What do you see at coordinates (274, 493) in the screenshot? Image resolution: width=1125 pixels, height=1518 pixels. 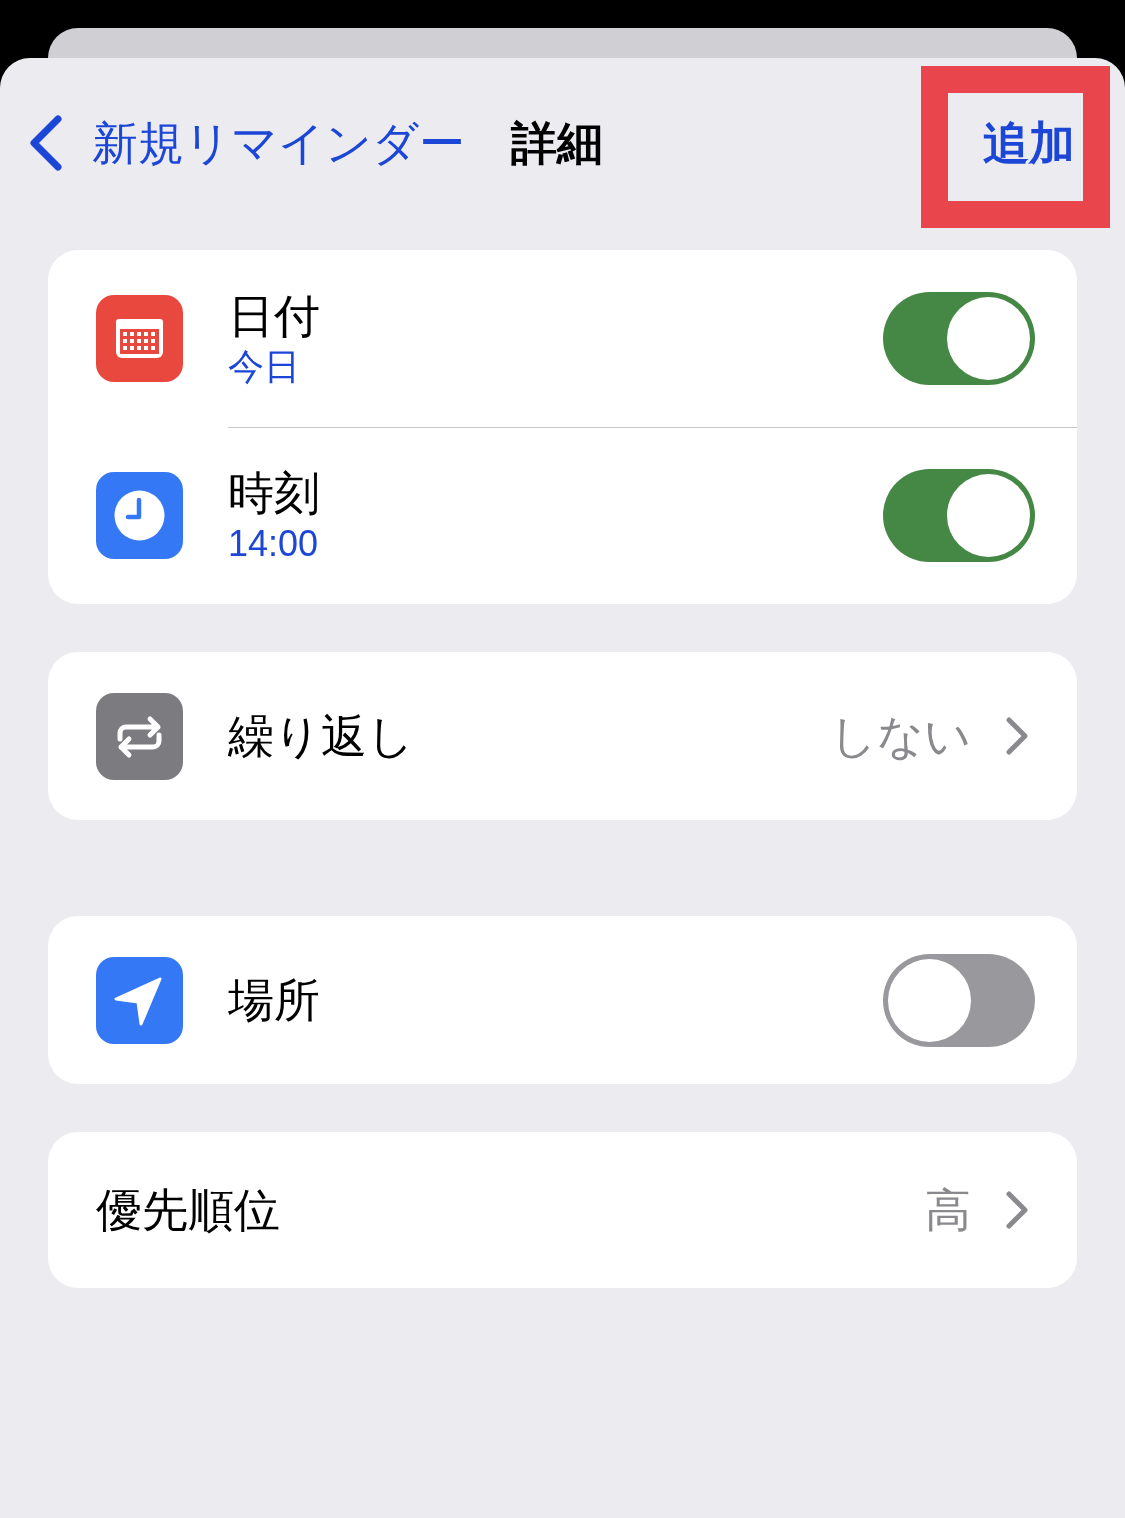 I see `row-title: 時刻` at bounding box center [274, 493].